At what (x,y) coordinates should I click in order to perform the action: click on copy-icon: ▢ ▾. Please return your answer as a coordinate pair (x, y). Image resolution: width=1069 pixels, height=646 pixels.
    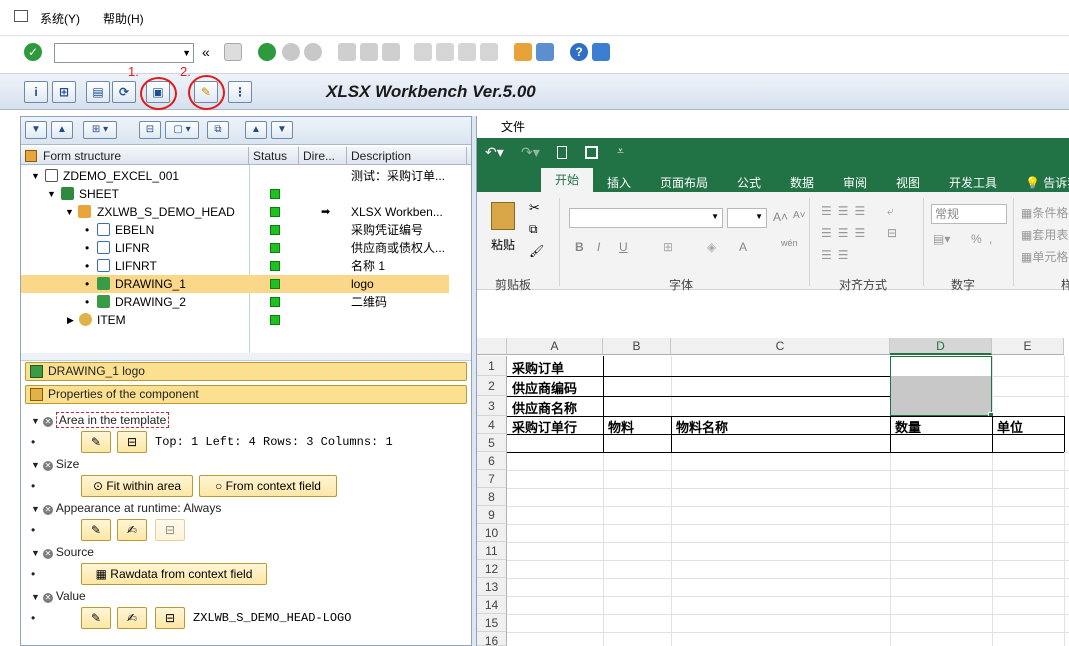
    Looking at the image, I should click on (182, 130).